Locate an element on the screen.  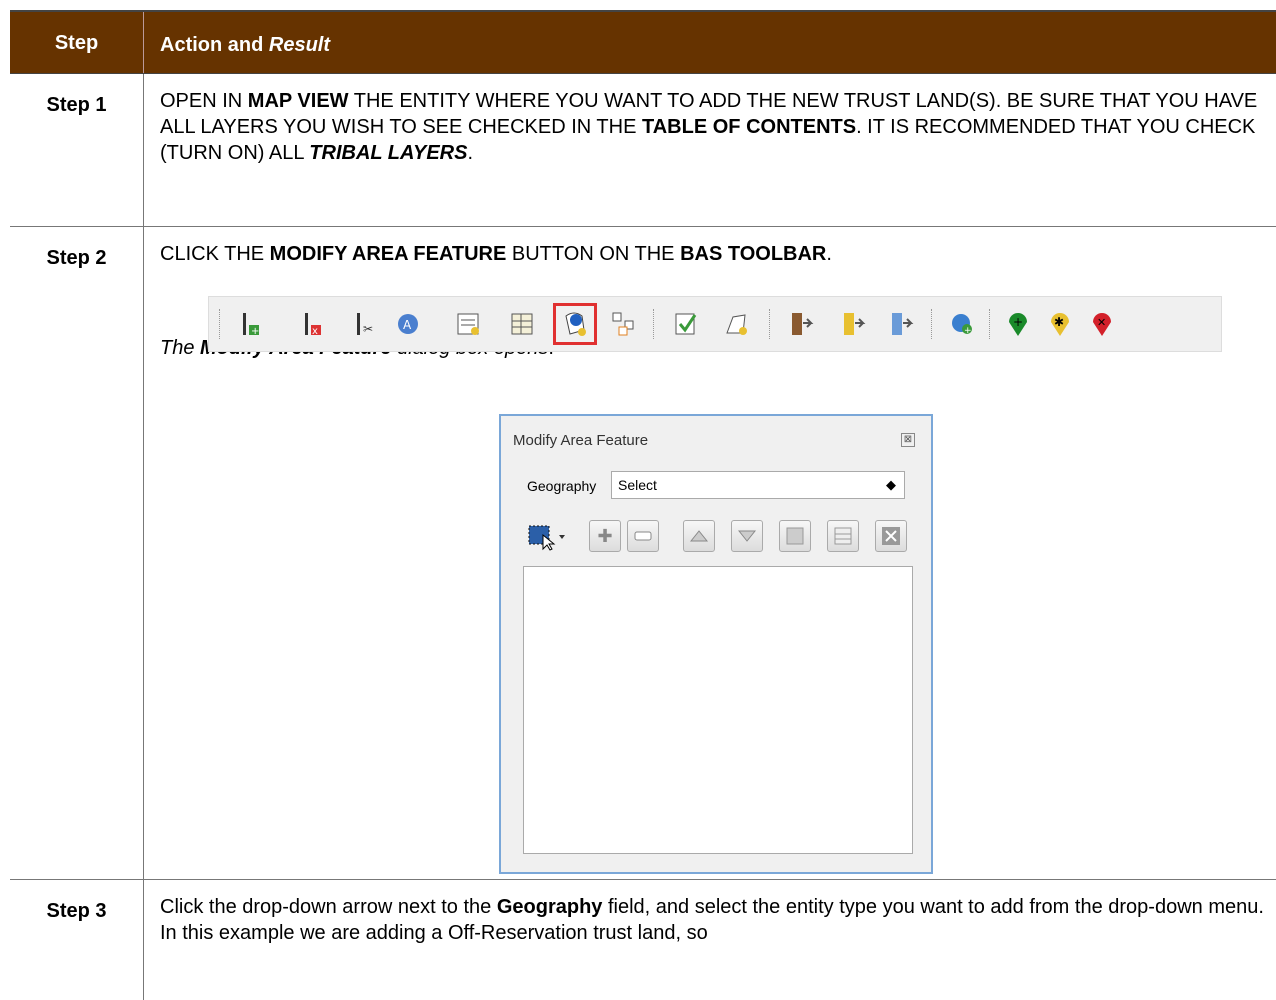
move-down-button is located at coordinates (747, 536).